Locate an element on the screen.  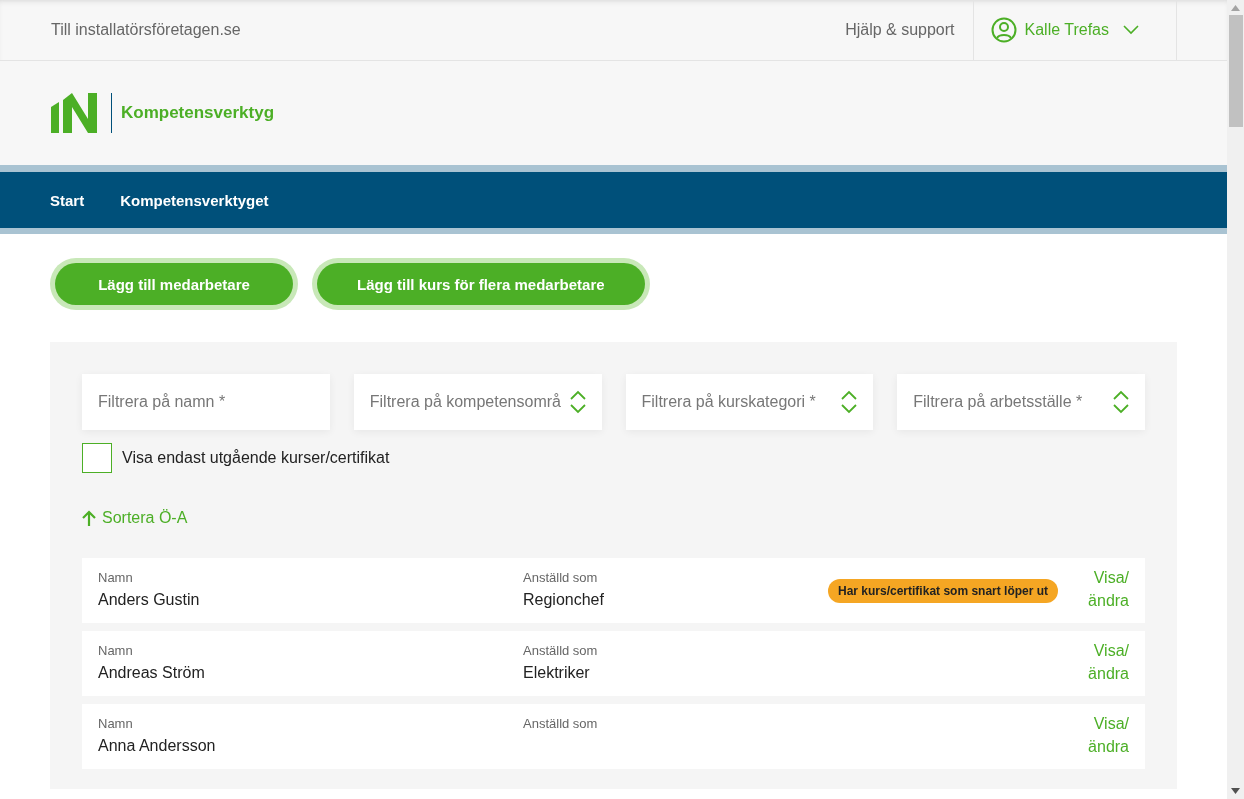
arrow-up-icon is located at coordinates (89, 518).